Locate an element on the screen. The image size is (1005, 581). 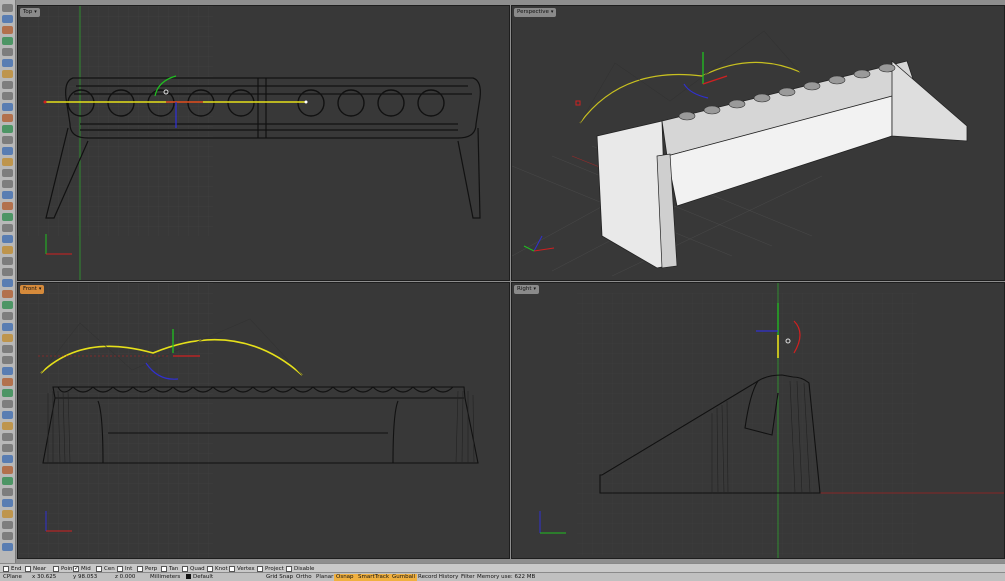
osnap-toggle: Osnap is located at coordinates (345, 577).